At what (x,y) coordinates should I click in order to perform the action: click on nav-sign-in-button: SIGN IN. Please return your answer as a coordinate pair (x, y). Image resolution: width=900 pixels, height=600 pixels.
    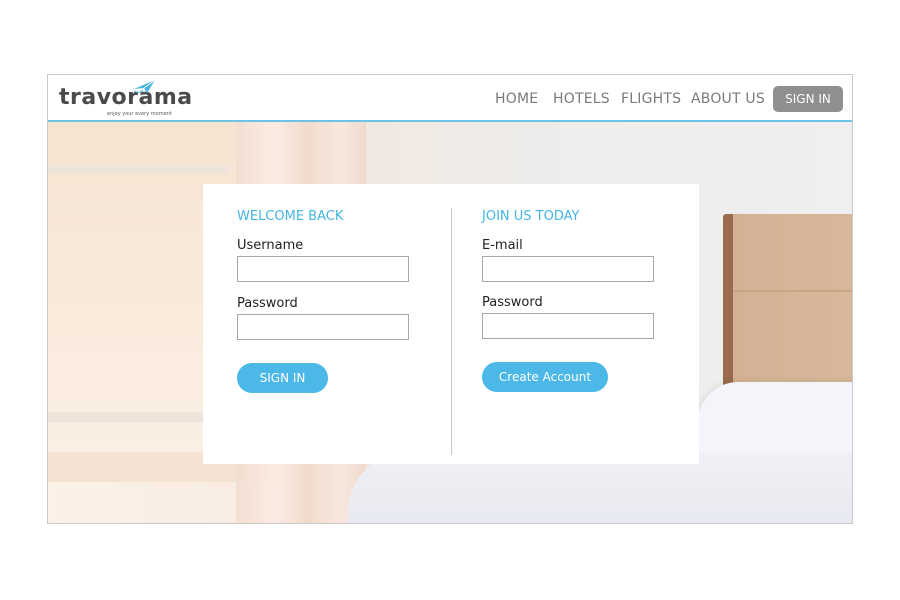
    Looking at the image, I should click on (808, 99).